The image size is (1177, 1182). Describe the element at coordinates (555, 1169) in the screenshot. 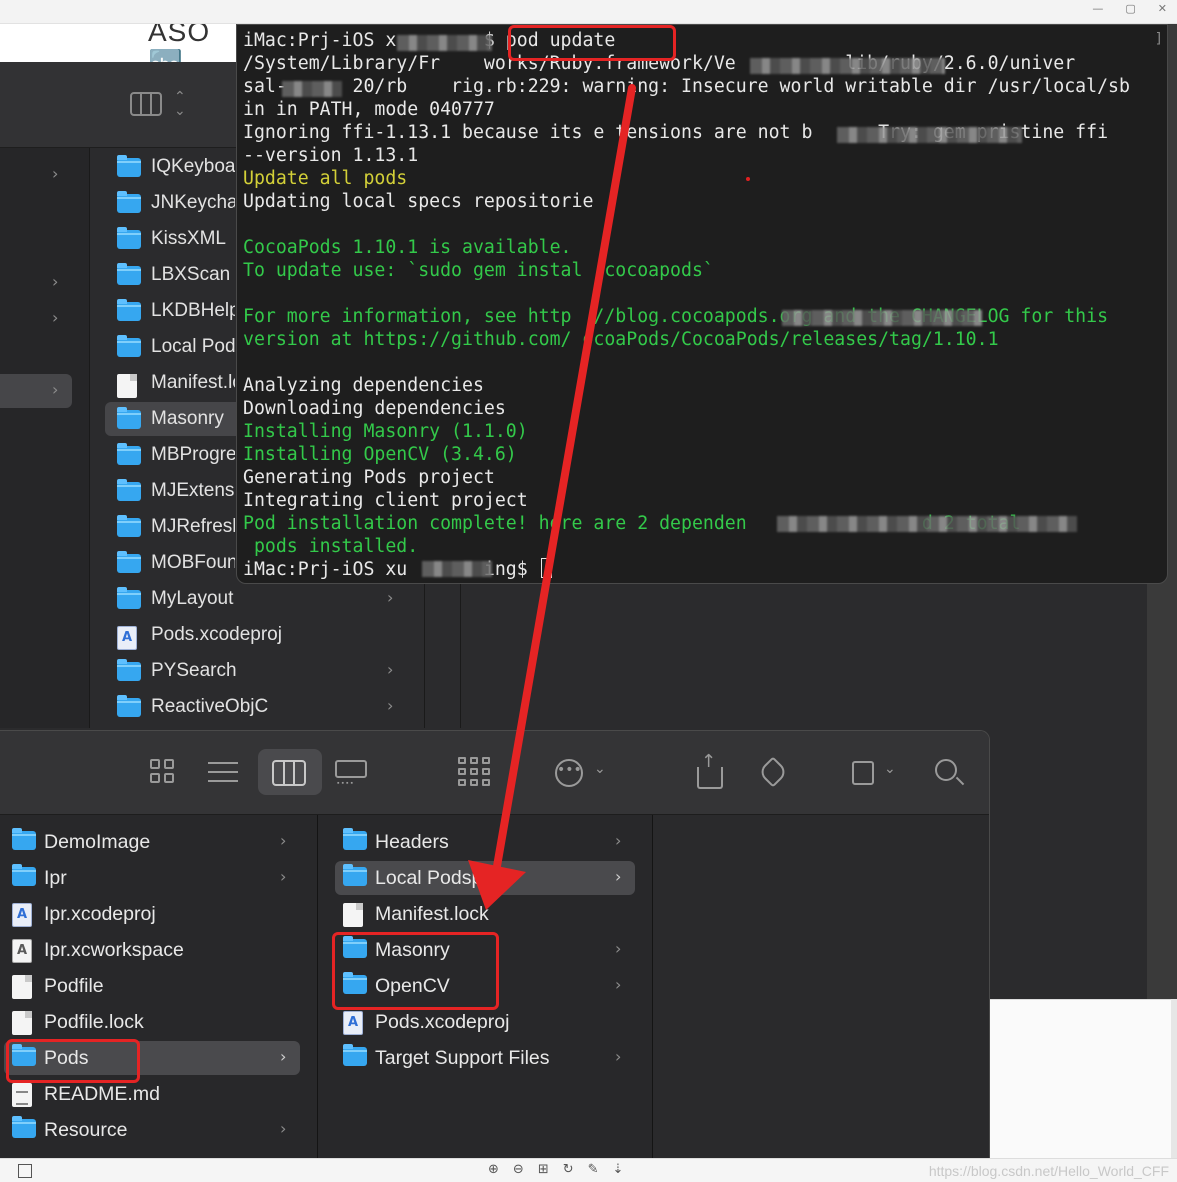

I see `bottom-toolbar: ⊕ ⊖ ⊞ ↻ ✎ ⇣` at that location.